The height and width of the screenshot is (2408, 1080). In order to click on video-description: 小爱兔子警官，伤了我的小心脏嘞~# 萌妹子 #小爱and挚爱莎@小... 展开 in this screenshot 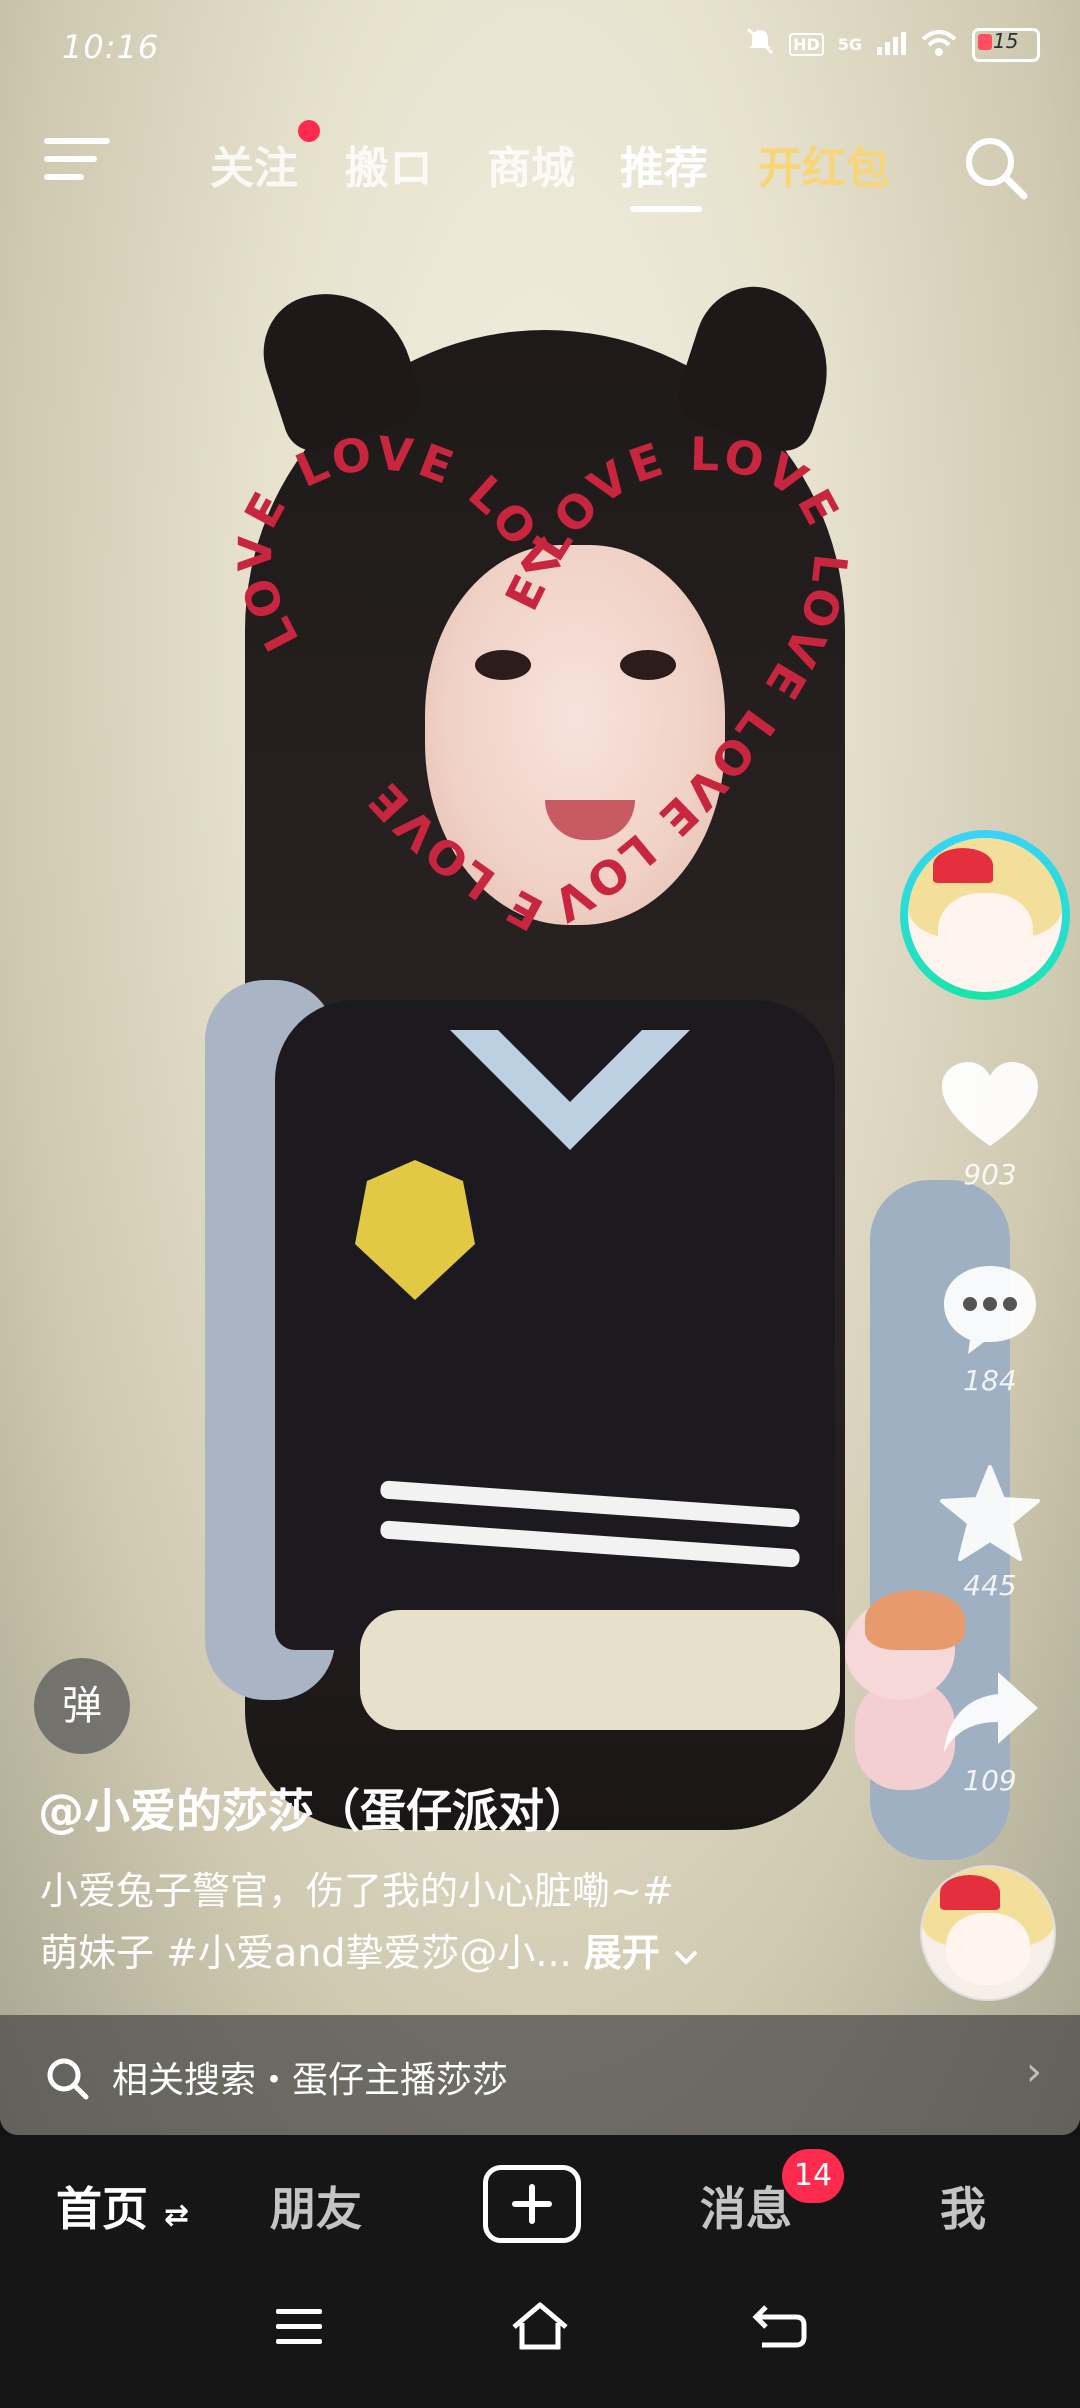, I will do `click(425, 1922)`.